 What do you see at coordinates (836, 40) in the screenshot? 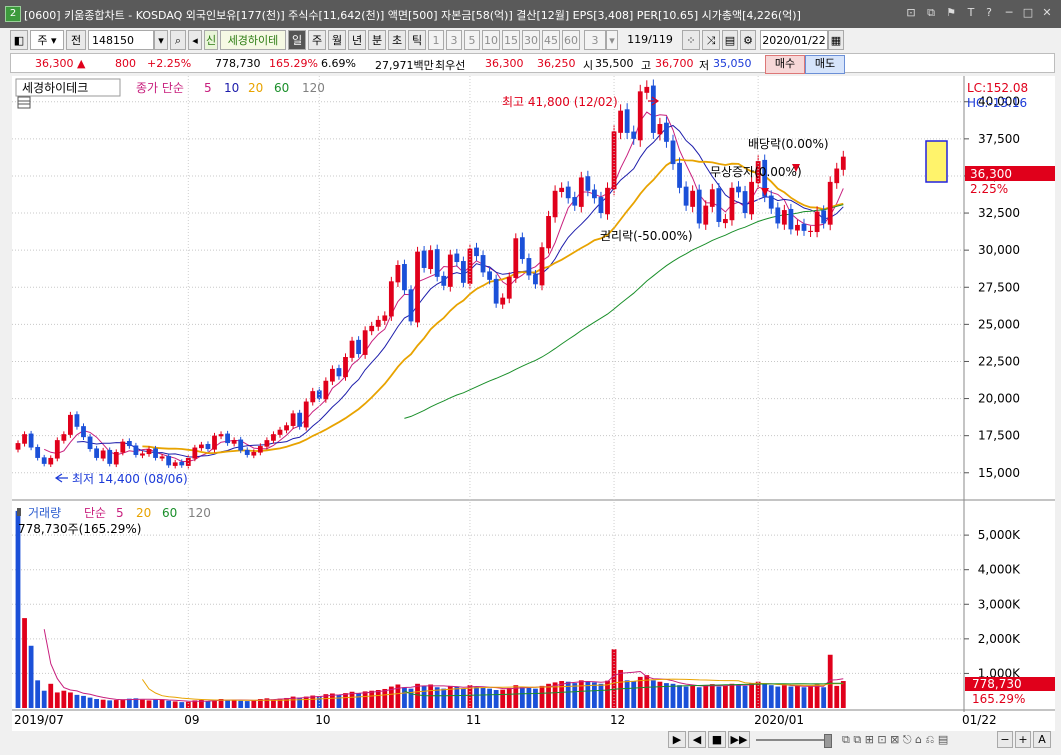
I see `calendar-icon: ▦` at bounding box center [836, 40].